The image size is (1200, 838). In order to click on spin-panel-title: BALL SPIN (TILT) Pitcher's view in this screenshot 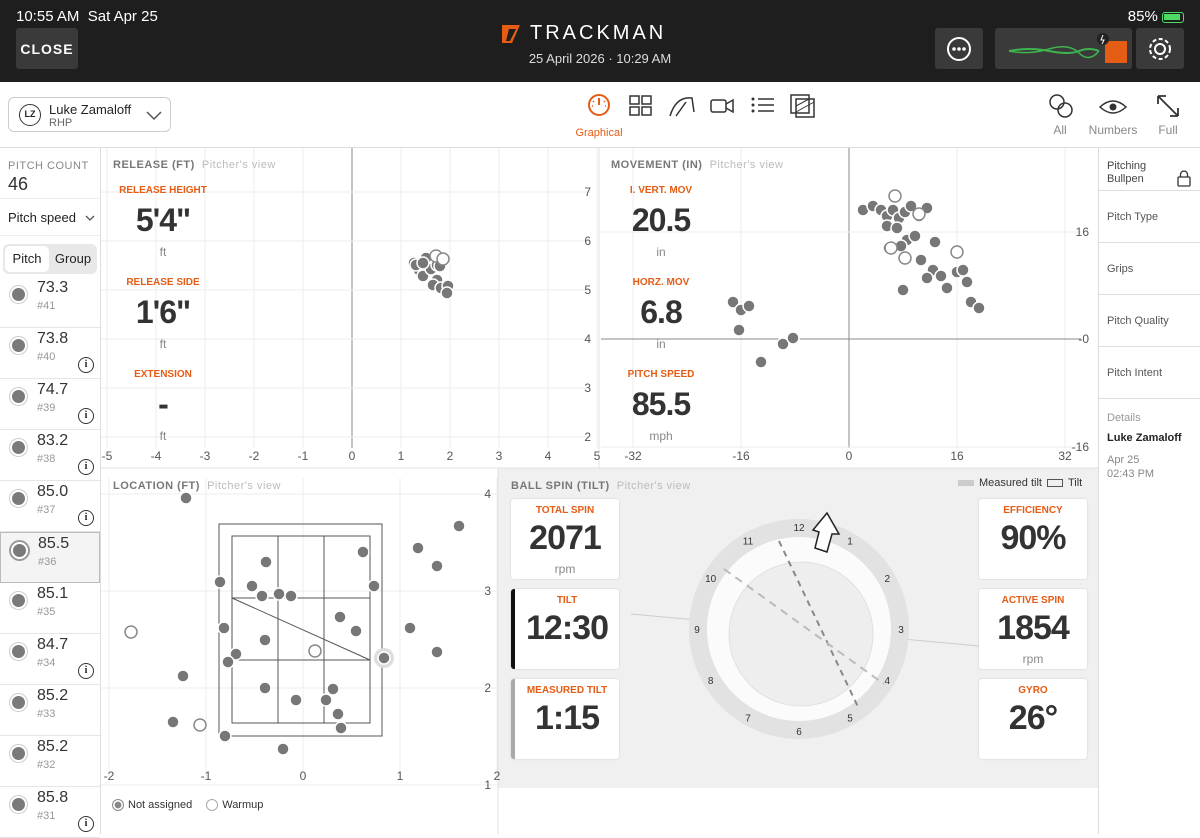, I will do `click(601, 486)`.